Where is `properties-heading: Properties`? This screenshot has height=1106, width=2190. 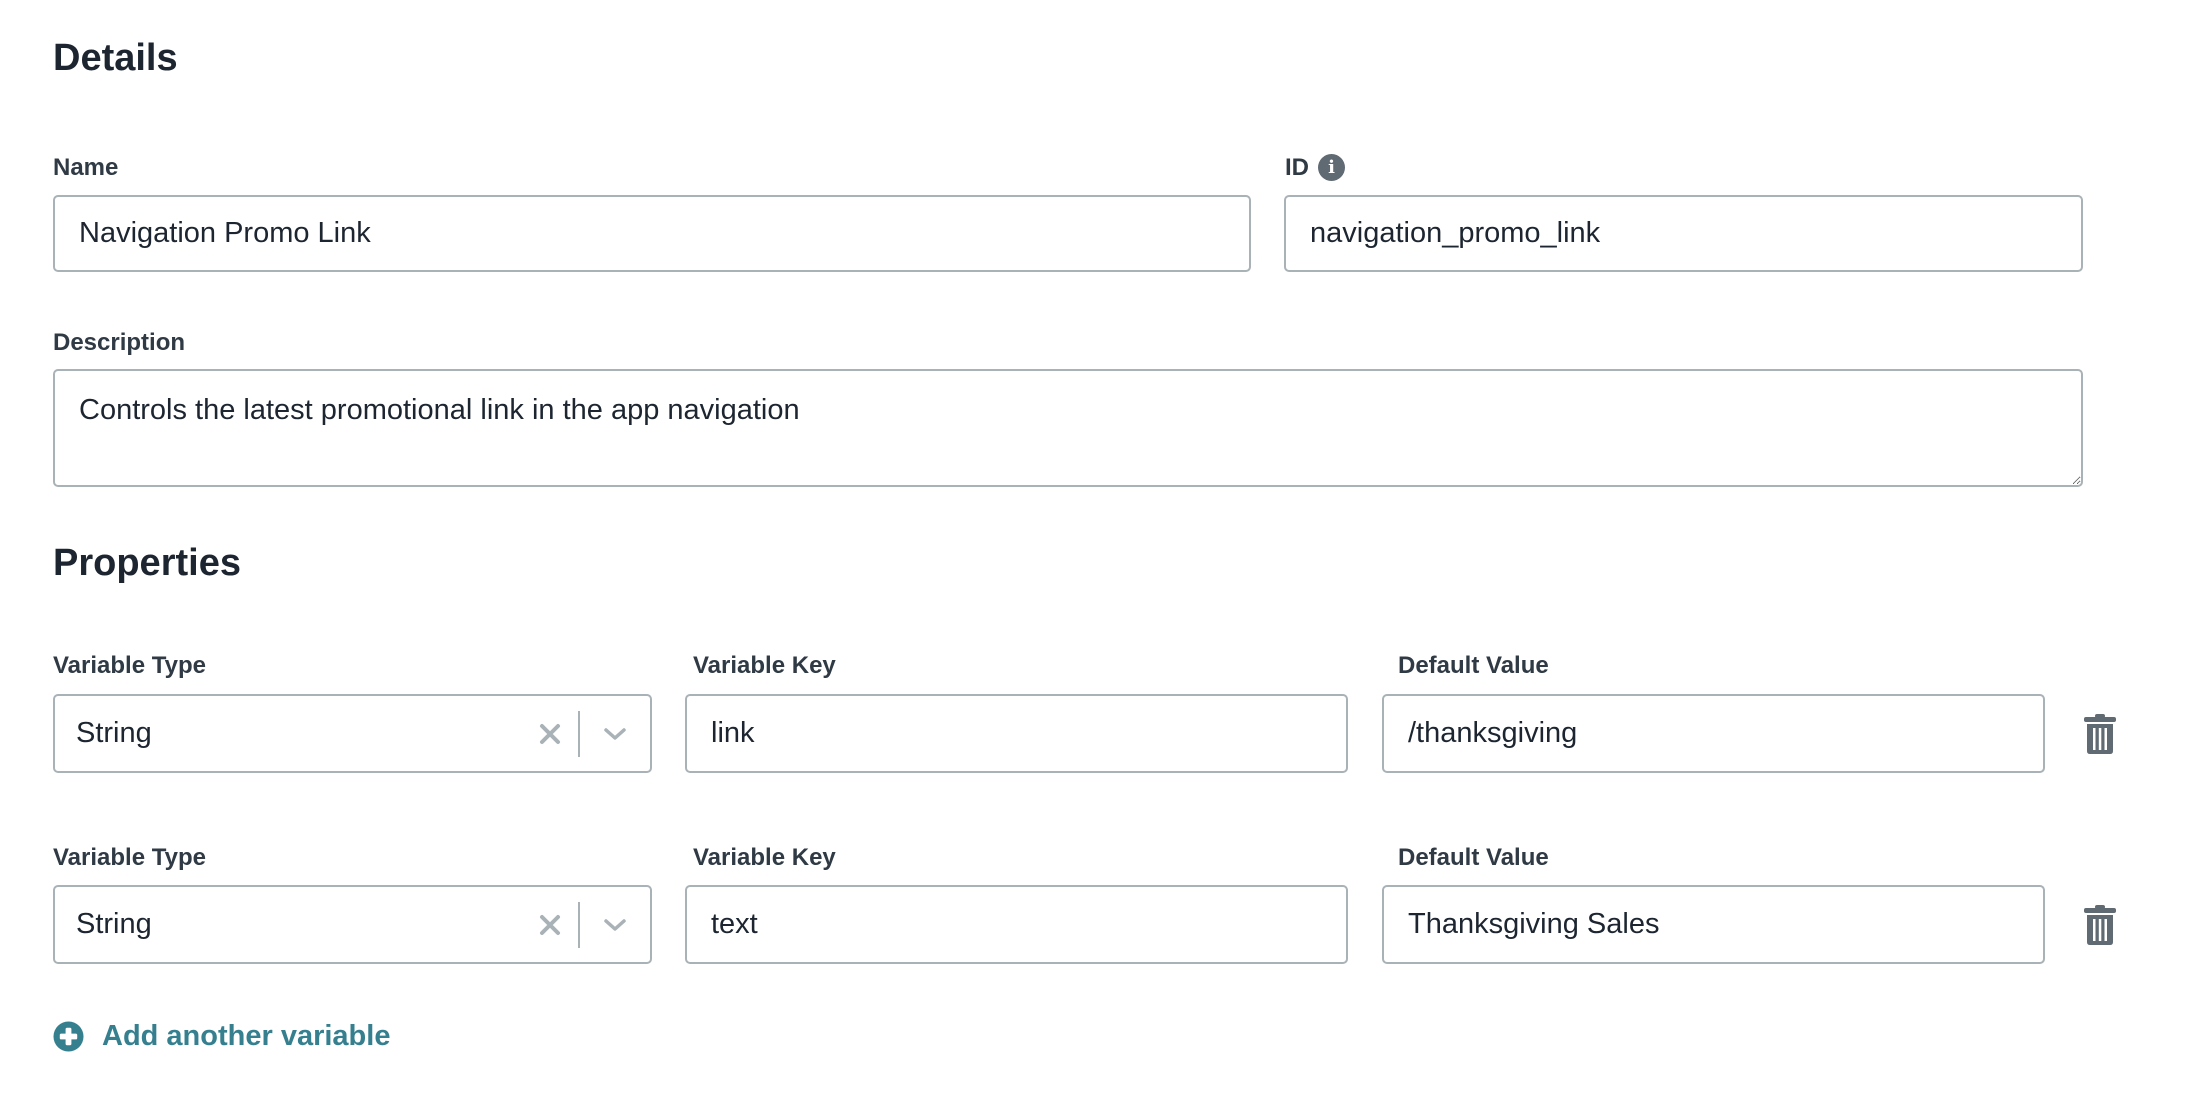
properties-heading: Properties is located at coordinates (147, 563).